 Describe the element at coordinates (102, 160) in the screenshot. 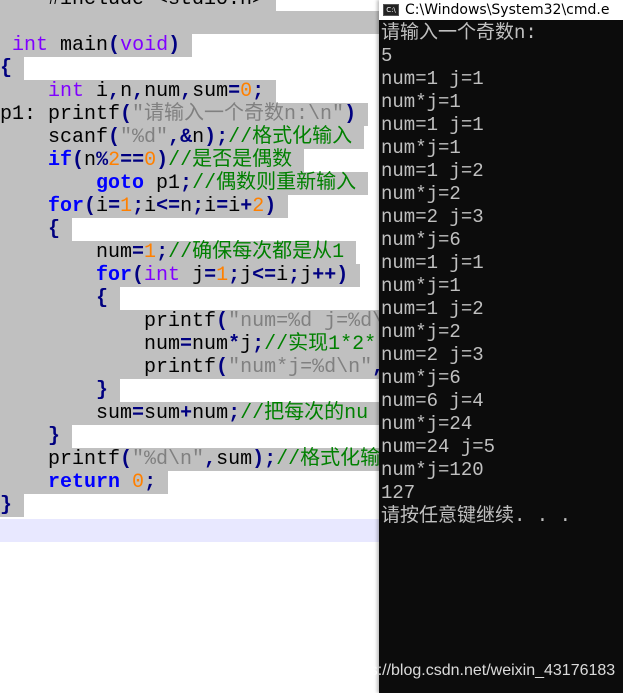

I see `code-token-op: %` at that location.